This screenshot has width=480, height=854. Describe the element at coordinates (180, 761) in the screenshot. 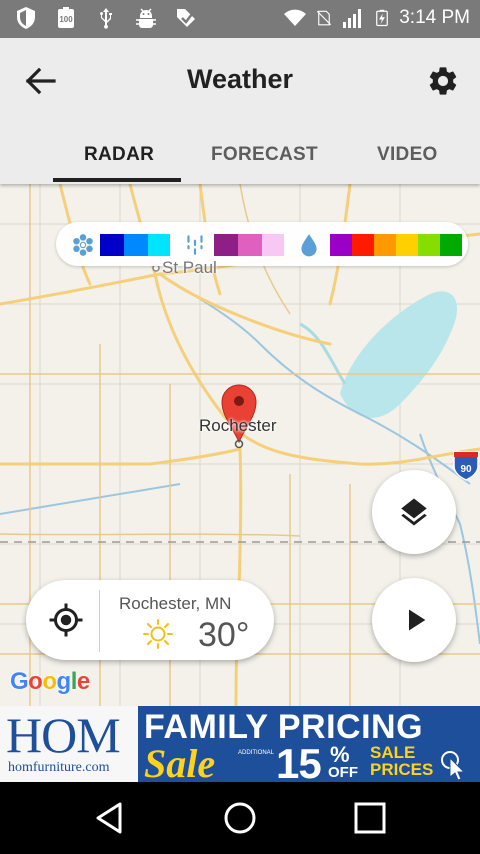

I see `ad-sale: Sale` at that location.